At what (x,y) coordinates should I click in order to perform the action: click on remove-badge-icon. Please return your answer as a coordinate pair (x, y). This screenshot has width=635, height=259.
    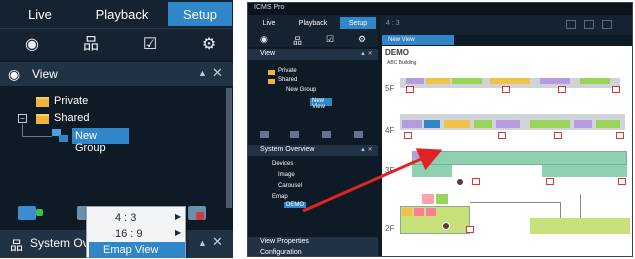
    Looking at the image, I should click on (200, 216).